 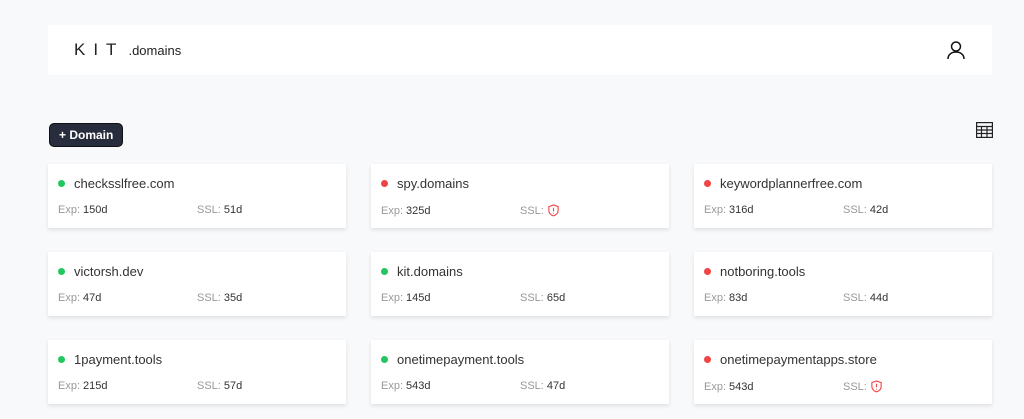 I want to click on domain-card: checksslfree.com Exp: 150d SSL: 51d, so click(x=197, y=196).